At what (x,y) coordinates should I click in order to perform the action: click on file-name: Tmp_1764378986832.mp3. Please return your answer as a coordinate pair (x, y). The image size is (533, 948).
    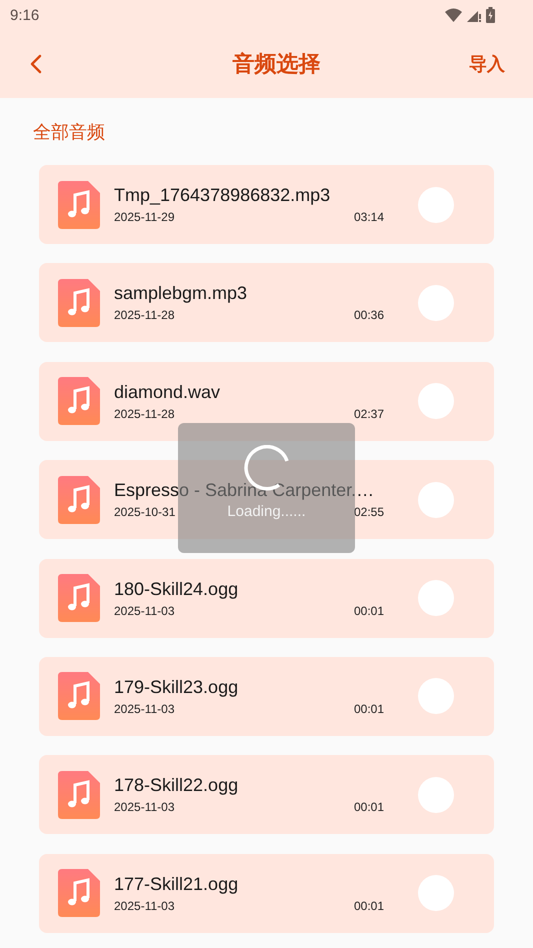
    Looking at the image, I should click on (223, 195).